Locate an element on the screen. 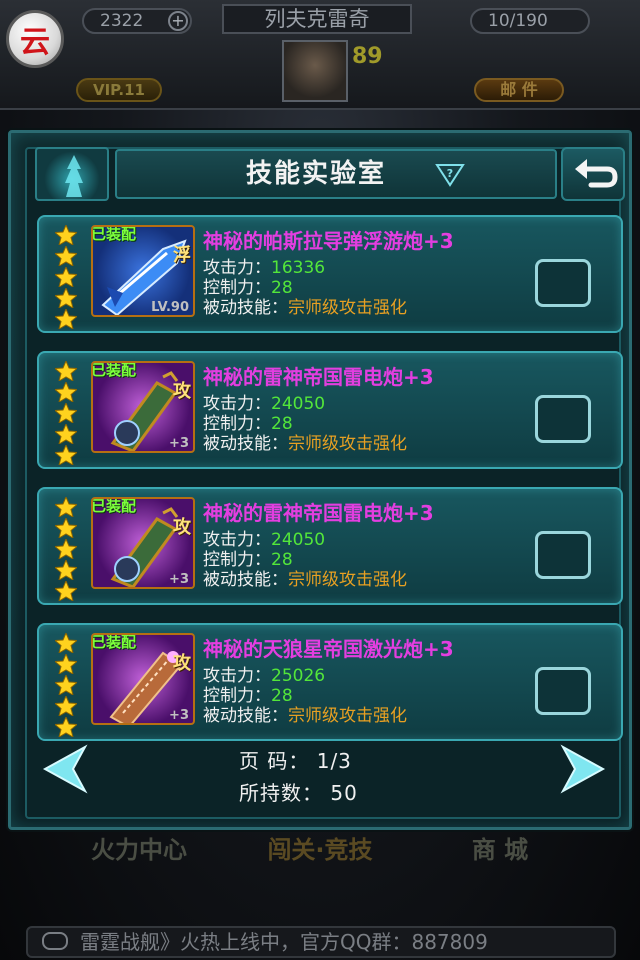 The width and height of the screenshot is (640, 960). help-icon: ? is located at coordinates (450, 175).